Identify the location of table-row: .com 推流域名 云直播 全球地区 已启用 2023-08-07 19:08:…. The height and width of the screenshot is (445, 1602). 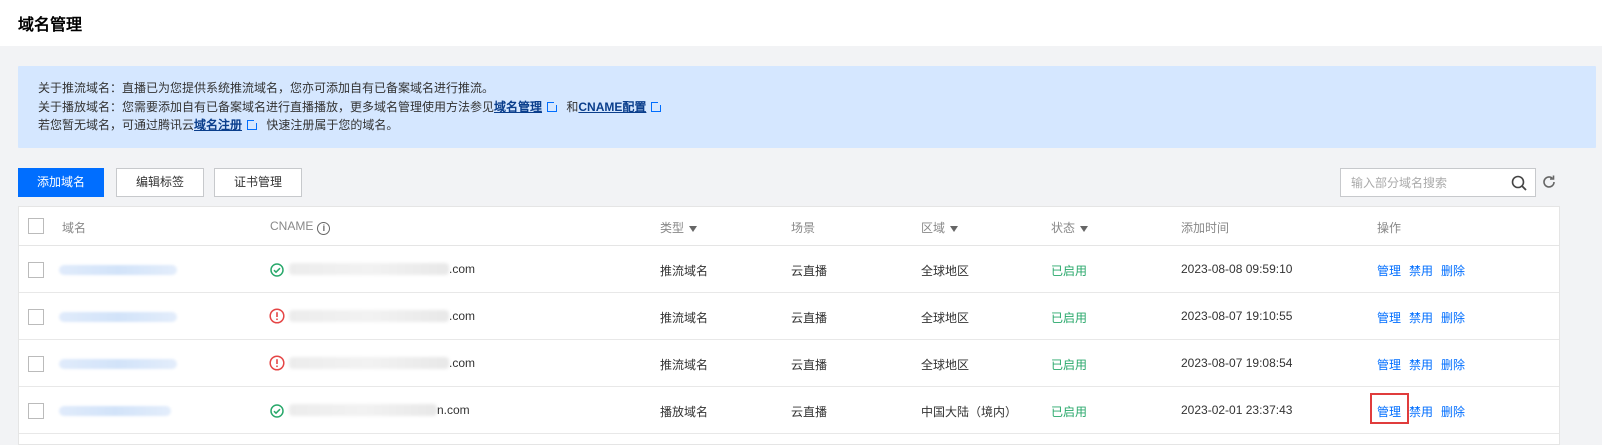
(789, 363).